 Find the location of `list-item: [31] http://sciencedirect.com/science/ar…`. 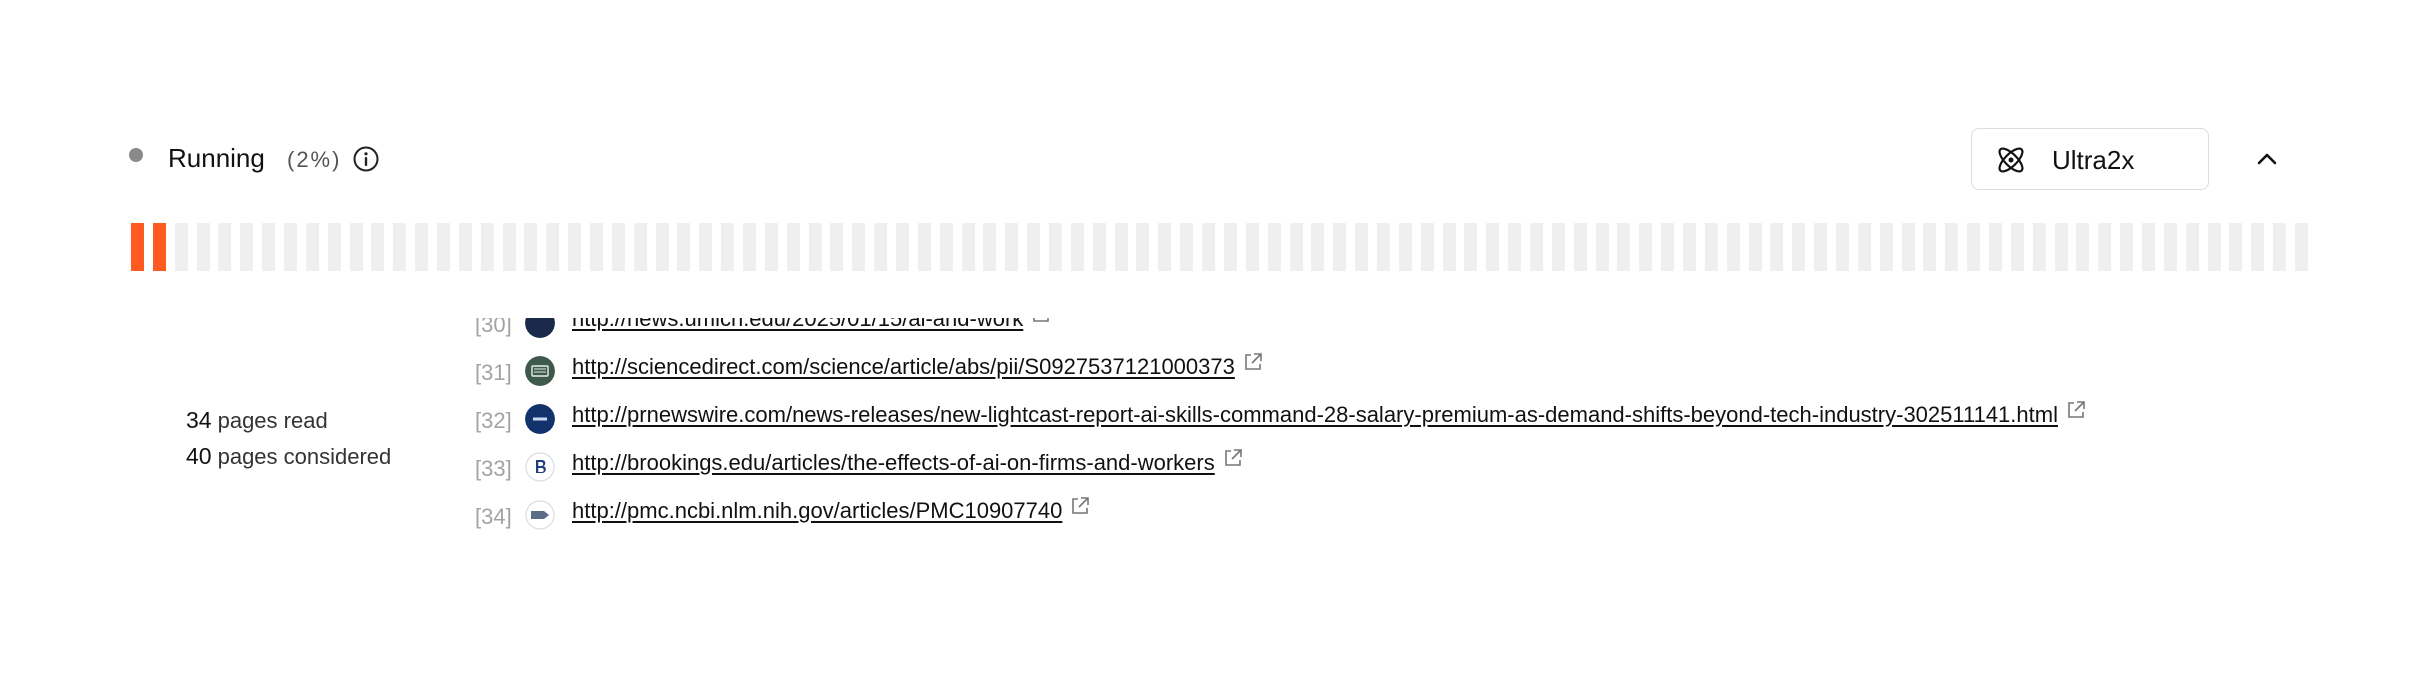

list-item: [31] http://sciencedirect.com/science/ar… is located at coordinates (1380, 368).